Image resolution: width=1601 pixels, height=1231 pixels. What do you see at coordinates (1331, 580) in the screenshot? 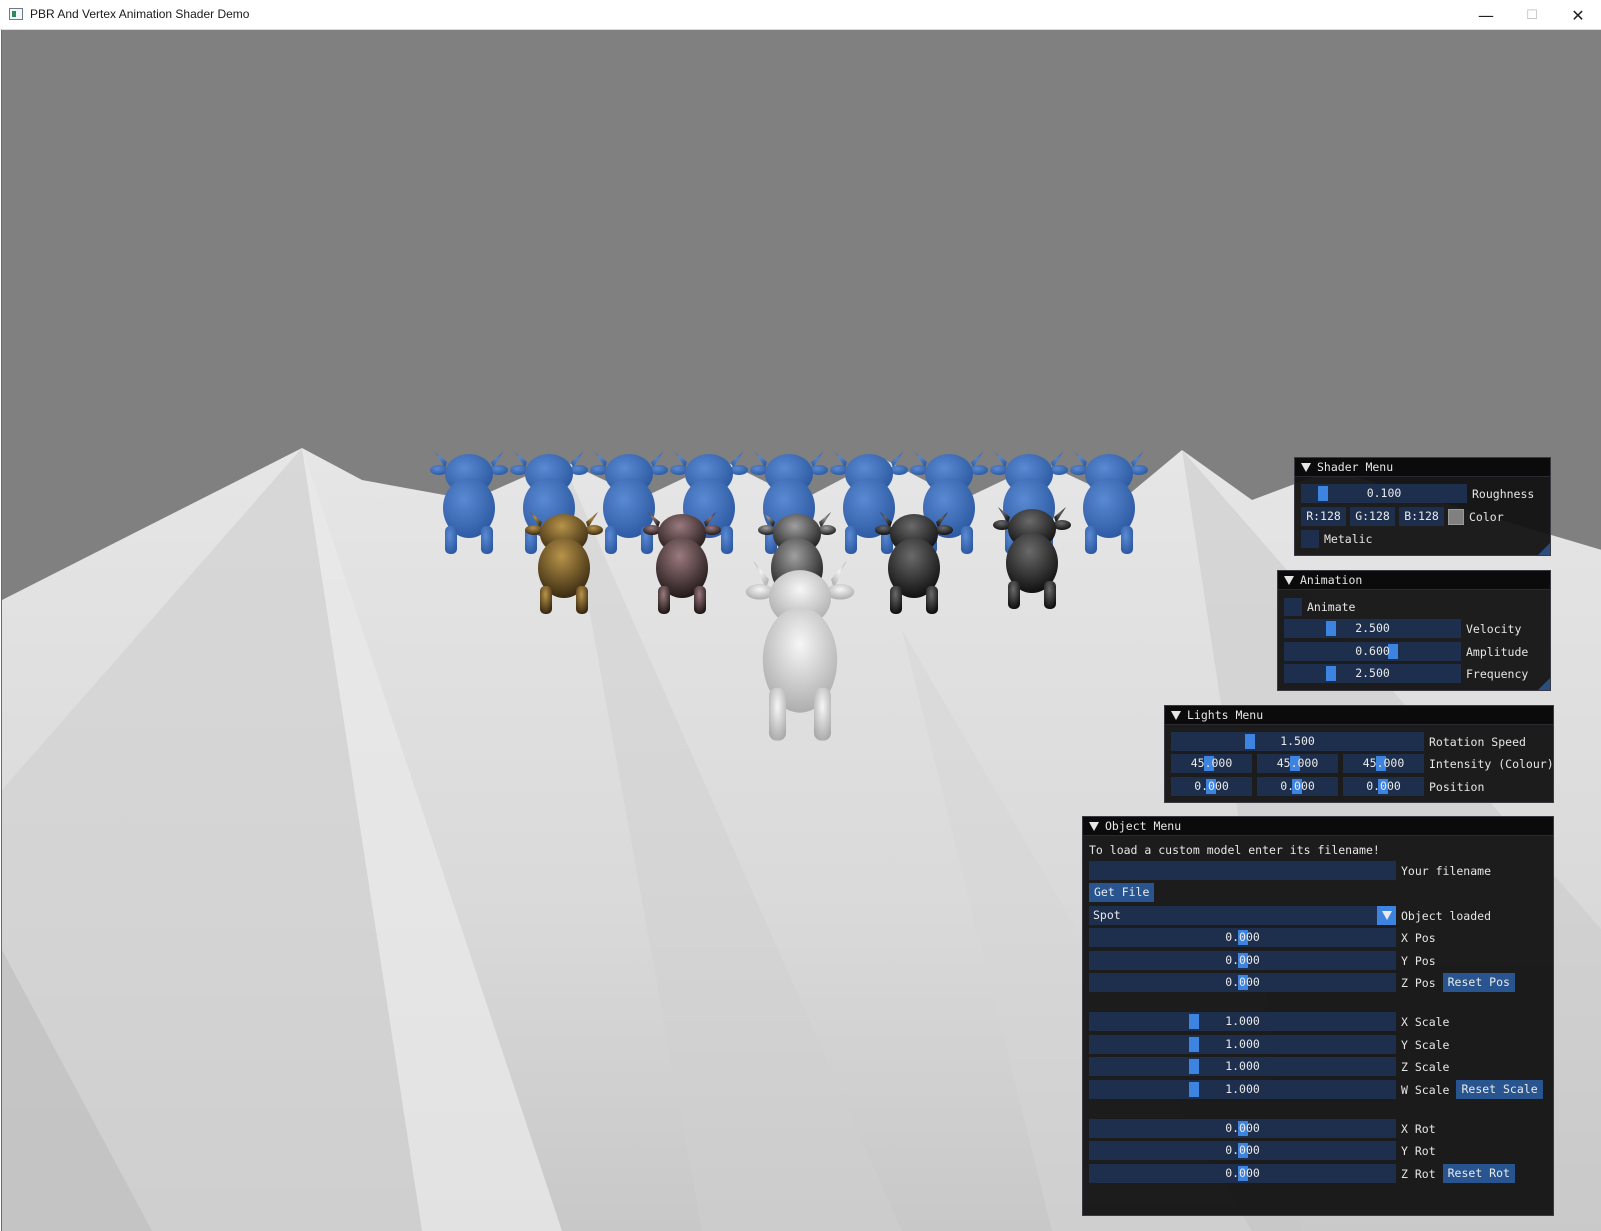
I see `animation-title: Animation` at bounding box center [1331, 580].